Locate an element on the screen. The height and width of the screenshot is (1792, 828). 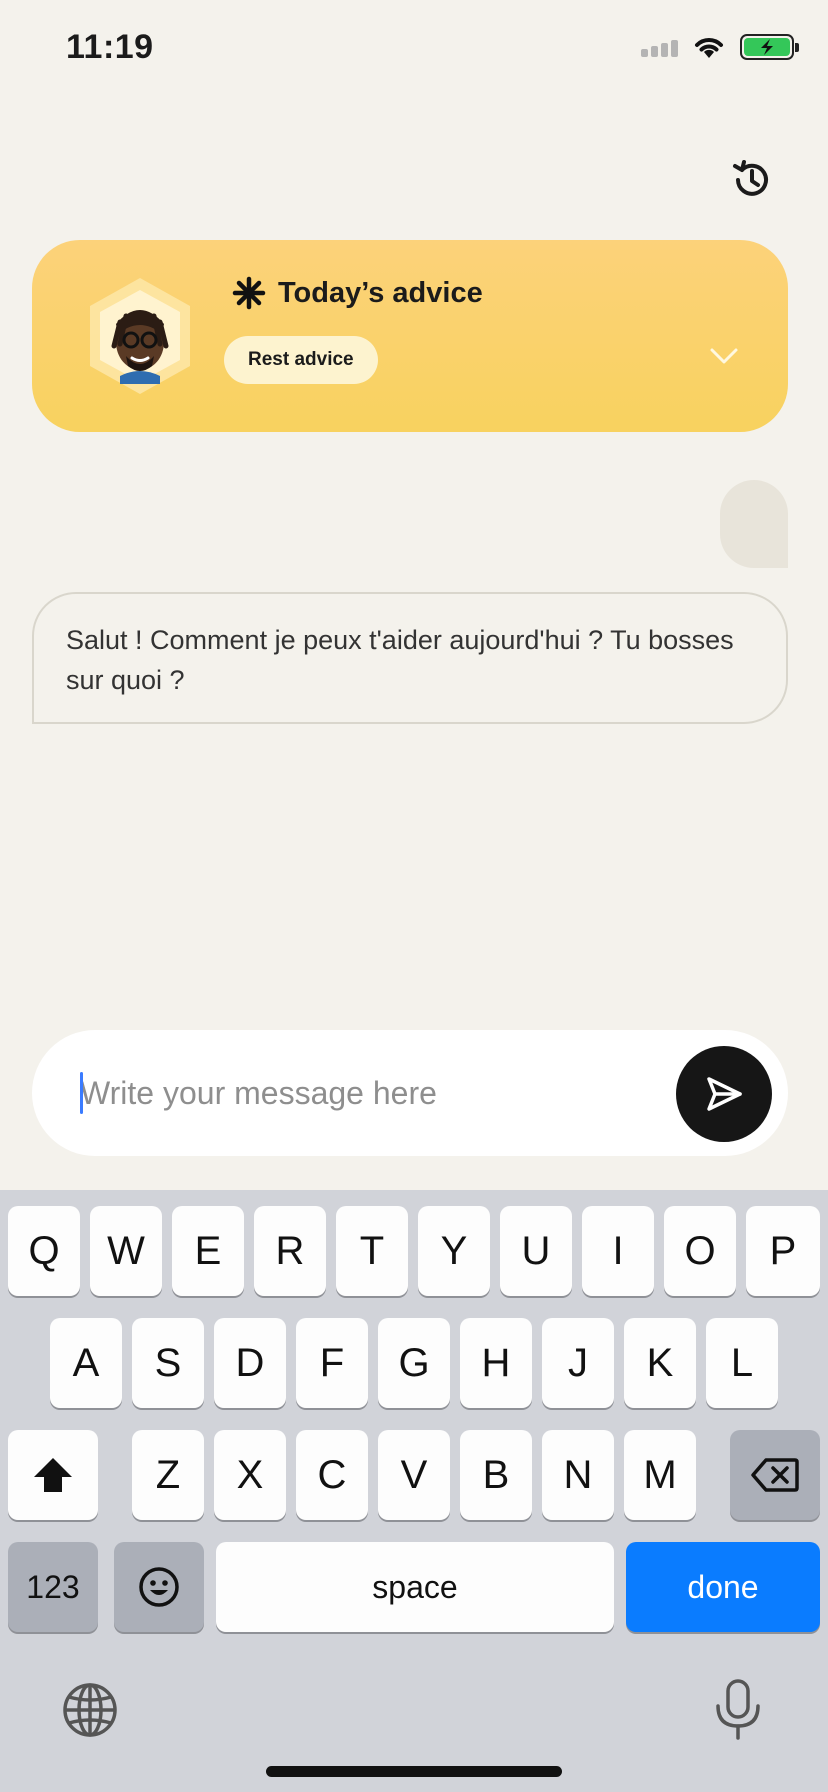
numbers-key: 123 is located at coordinates (53, 1587).